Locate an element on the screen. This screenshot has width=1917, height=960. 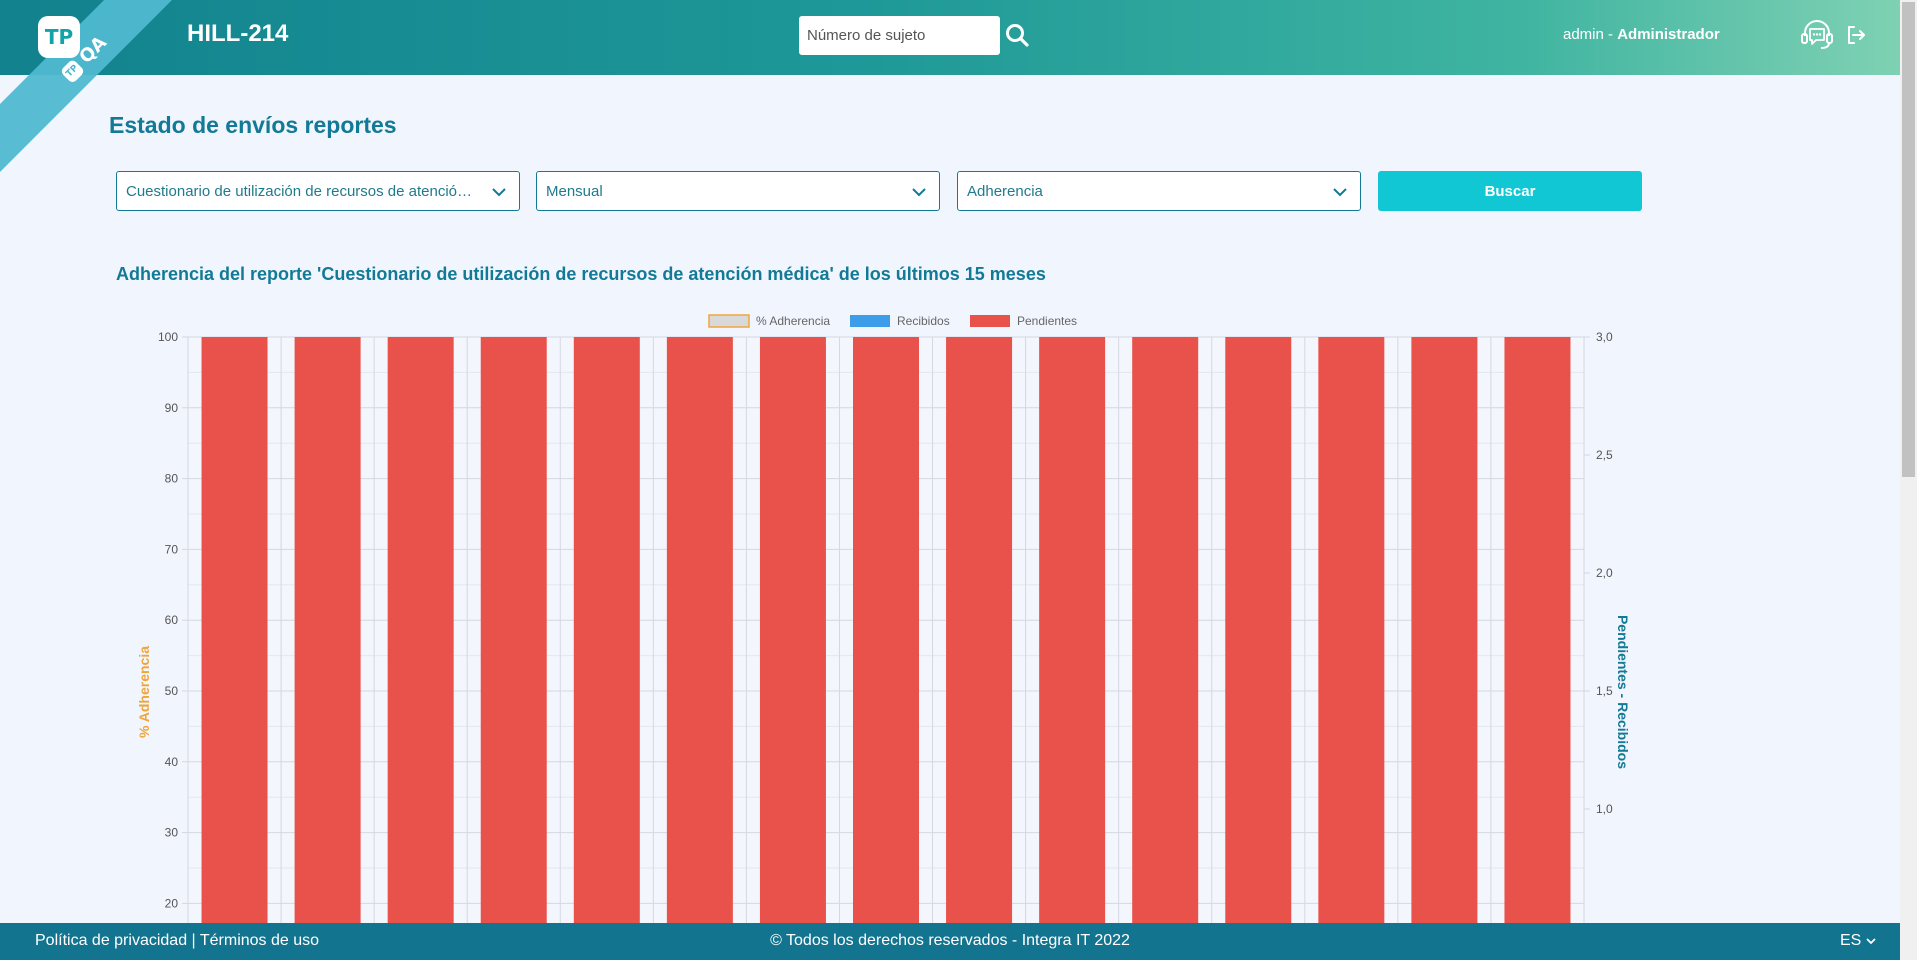
logout-icon is located at coordinates (1856, 35).